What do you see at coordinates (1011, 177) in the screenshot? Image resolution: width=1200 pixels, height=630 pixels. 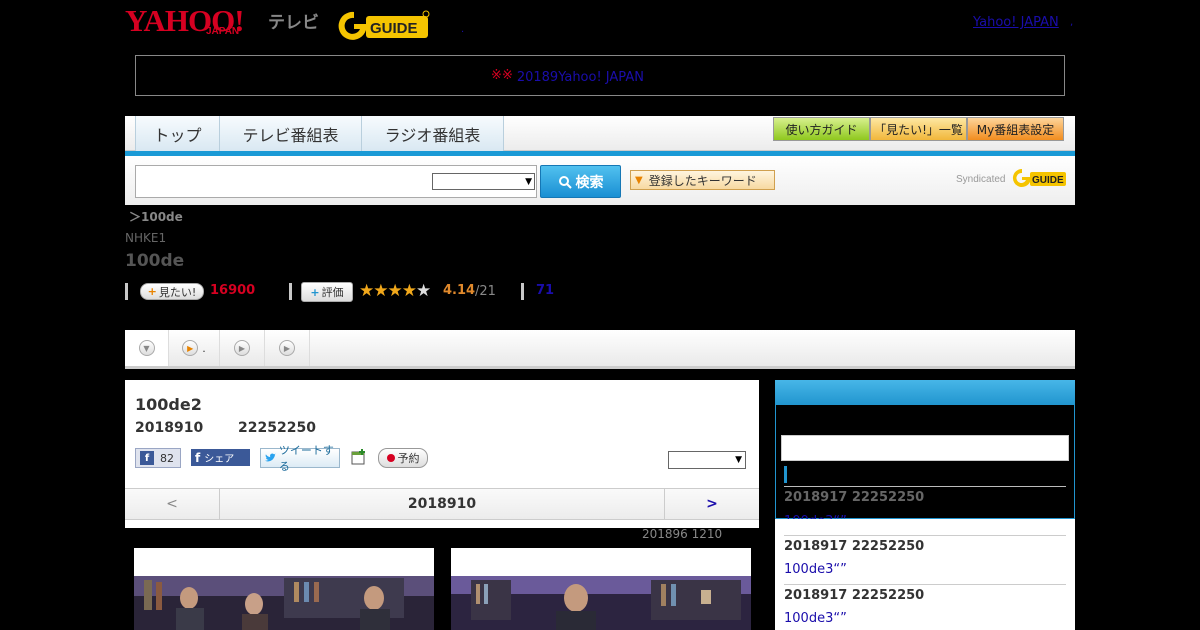 I see `syndicated-gguide-logo: Syndicated GUIDE` at bounding box center [1011, 177].